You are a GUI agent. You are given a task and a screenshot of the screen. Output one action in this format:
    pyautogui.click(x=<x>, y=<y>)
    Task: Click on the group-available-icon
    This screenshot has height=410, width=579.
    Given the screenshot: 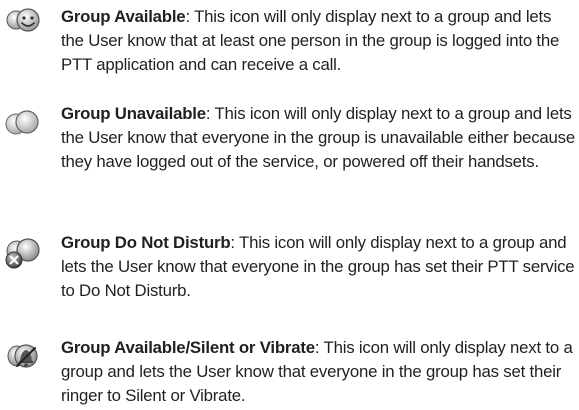 What is the action you would take?
    pyautogui.click(x=24, y=23)
    